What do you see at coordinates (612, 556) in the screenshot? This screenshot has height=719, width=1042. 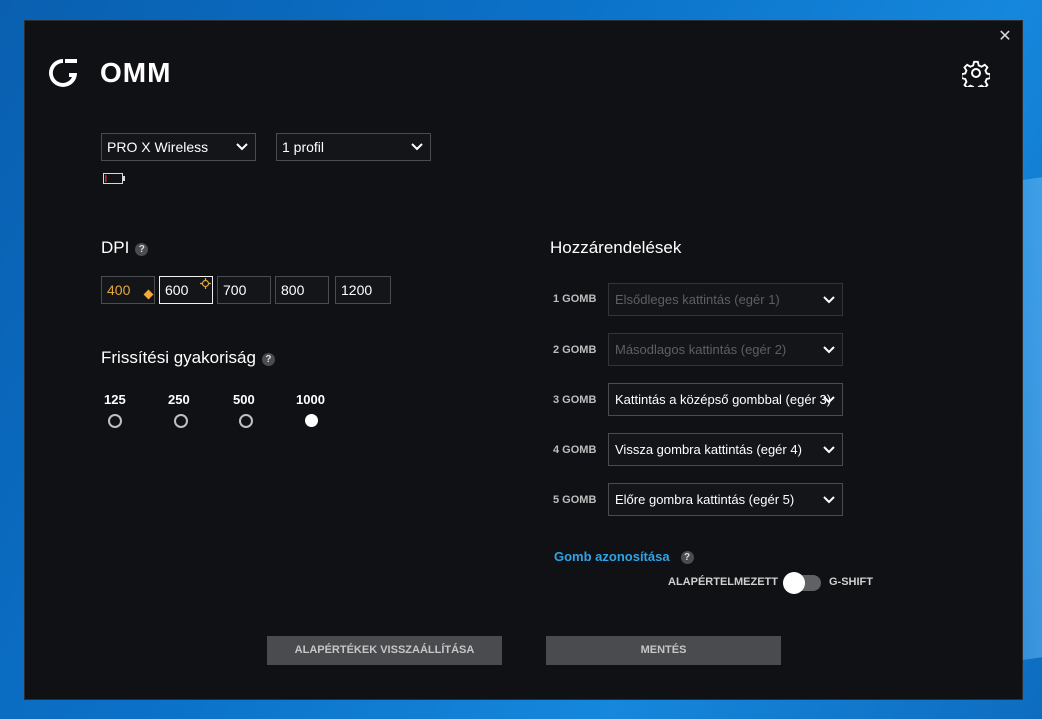 I see `identify-buttons-link-text: Gomb azonosítása` at bounding box center [612, 556].